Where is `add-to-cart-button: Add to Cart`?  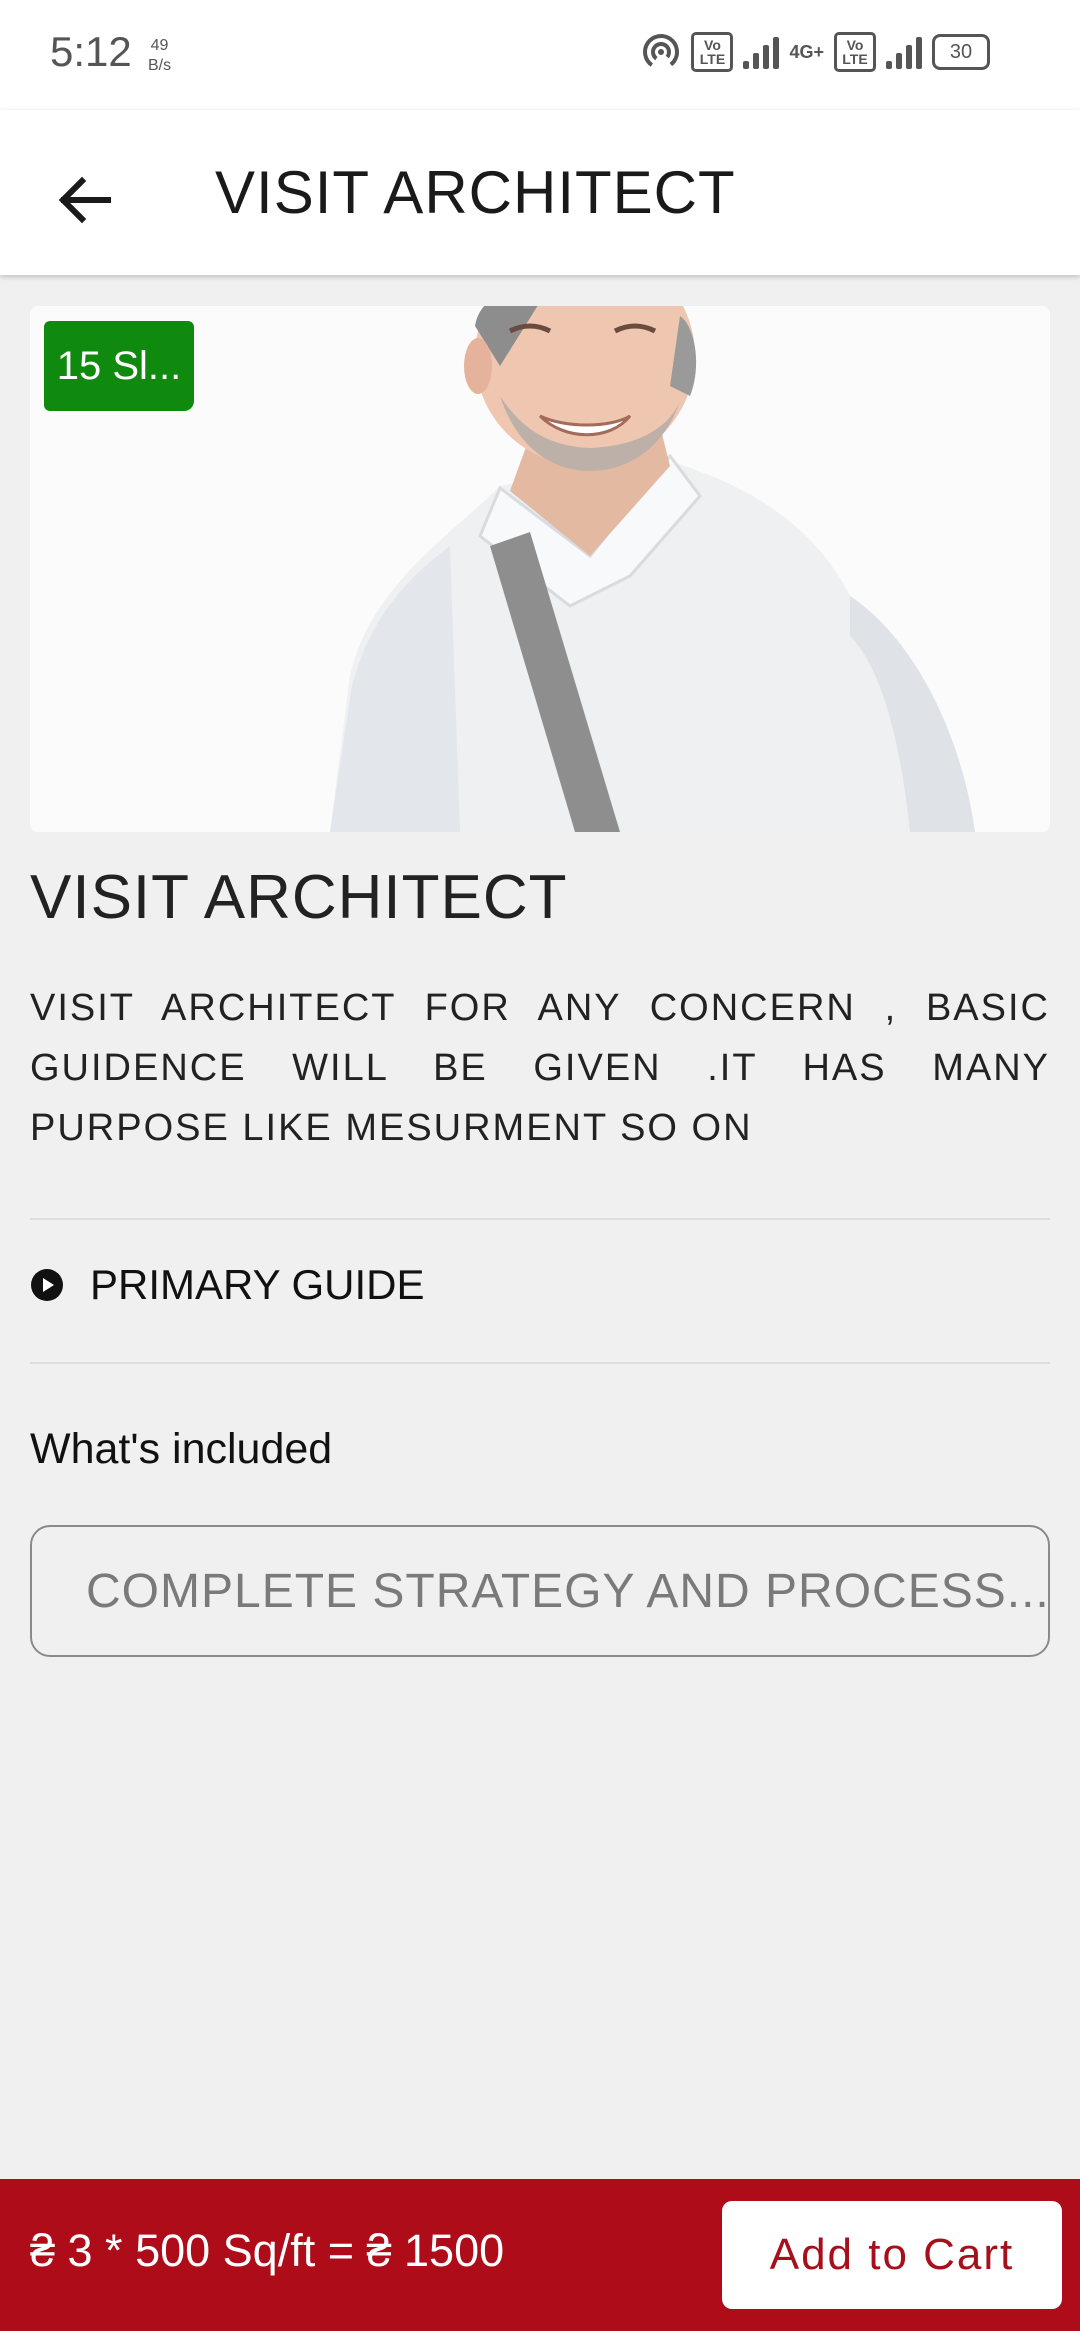 add-to-cart-button: Add to Cart is located at coordinates (892, 2255).